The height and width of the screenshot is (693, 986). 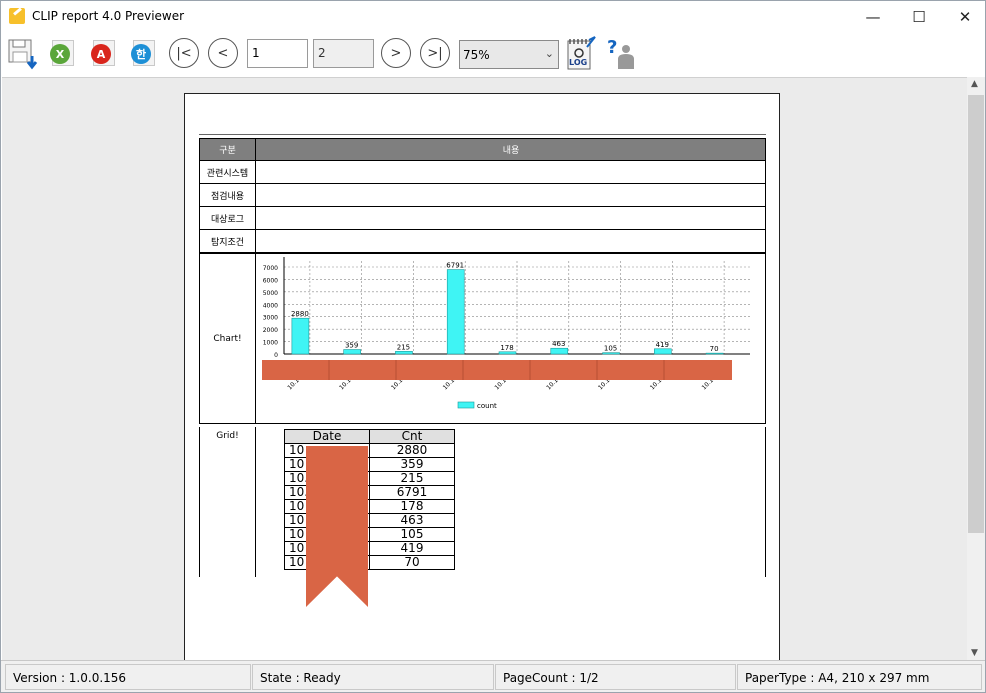 I want to click on legend-label: count, so click(x=487, y=406).